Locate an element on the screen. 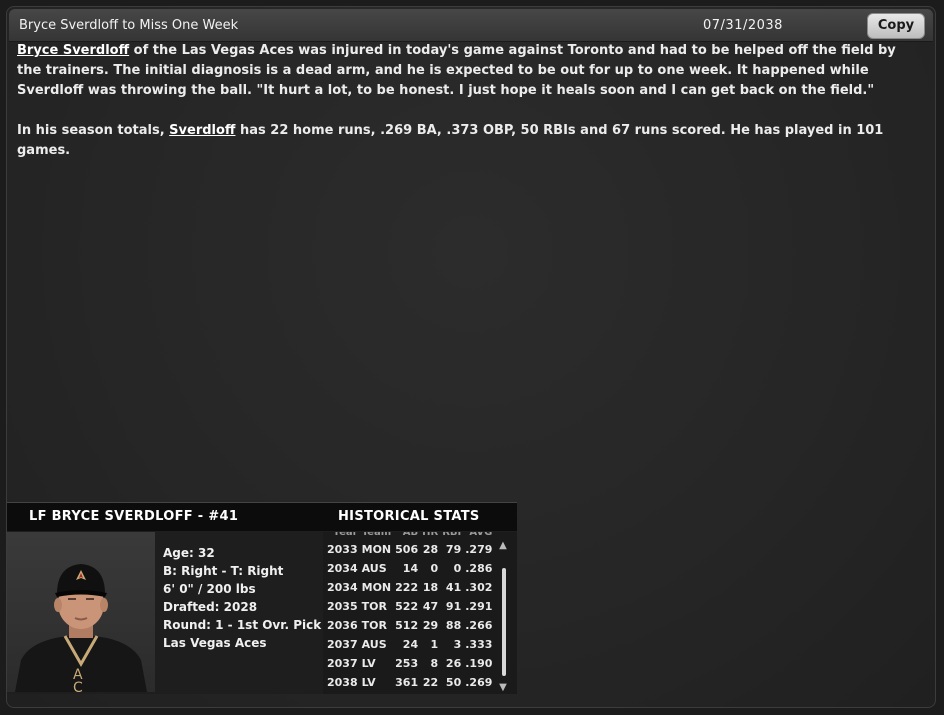  chevron-down-icon: ▼ is located at coordinates (503, 688).